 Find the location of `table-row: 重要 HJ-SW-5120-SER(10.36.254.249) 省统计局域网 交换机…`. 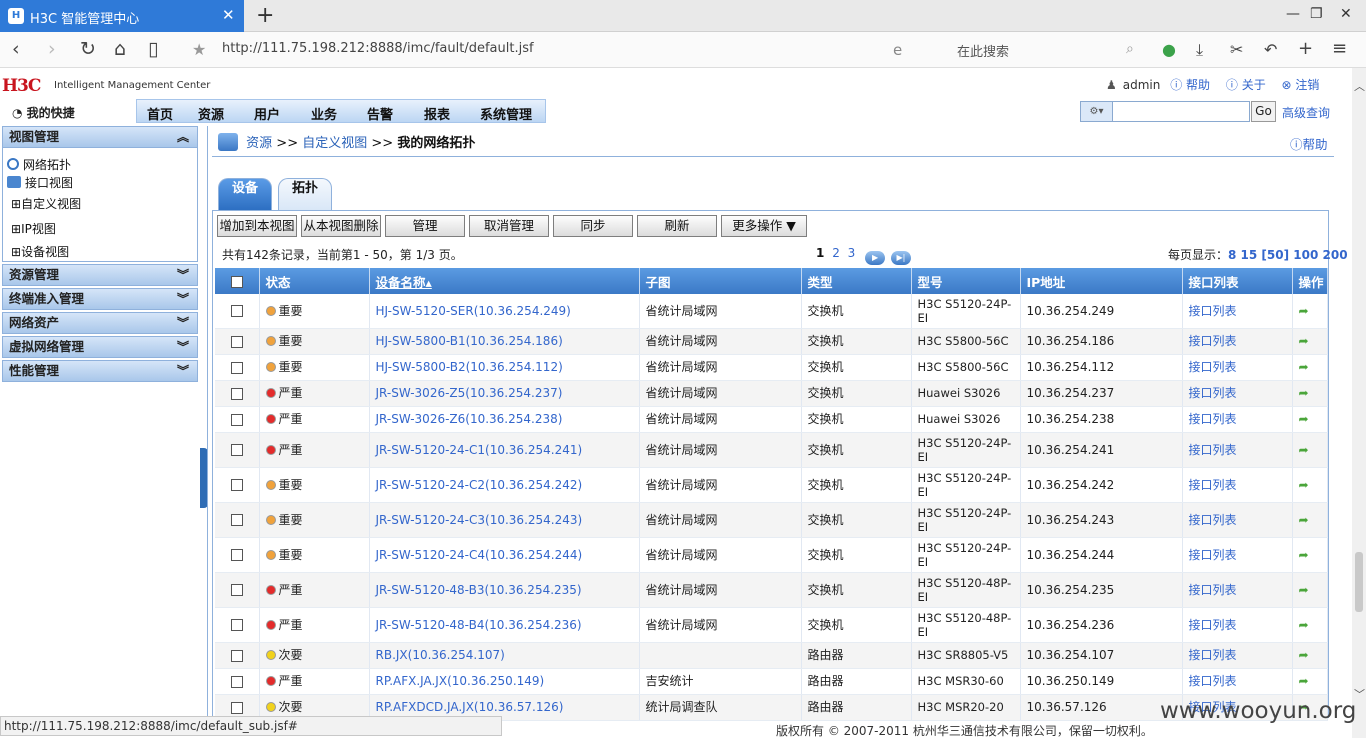

table-row: 重要 HJ-SW-5120-SER(10.36.254.249) 省统计局域网 交换机… is located at coordinates (771, 311).